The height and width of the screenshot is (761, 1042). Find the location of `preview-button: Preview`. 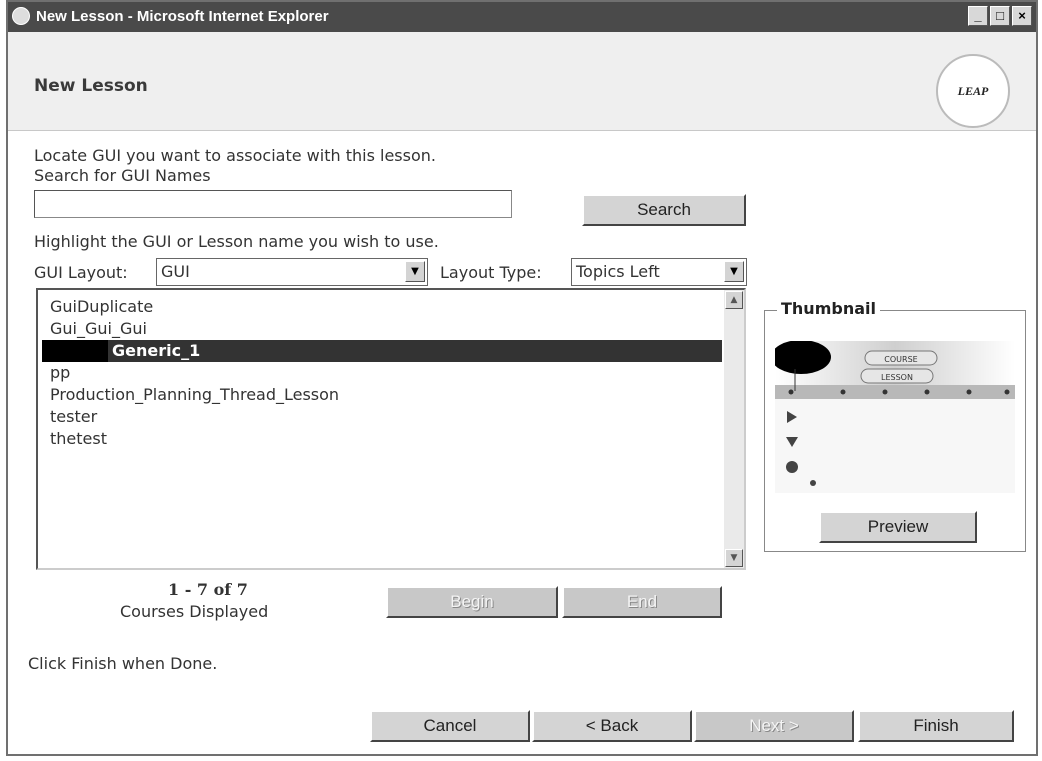

preview-button: Preview is located at coordinates (898, 527).